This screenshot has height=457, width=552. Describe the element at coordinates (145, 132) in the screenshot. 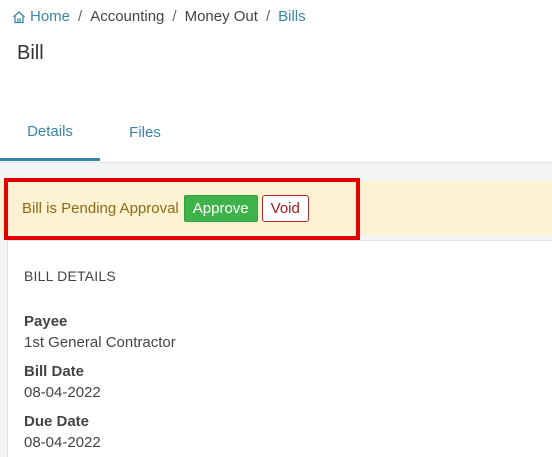

I see `tab-files: Files` at that location.